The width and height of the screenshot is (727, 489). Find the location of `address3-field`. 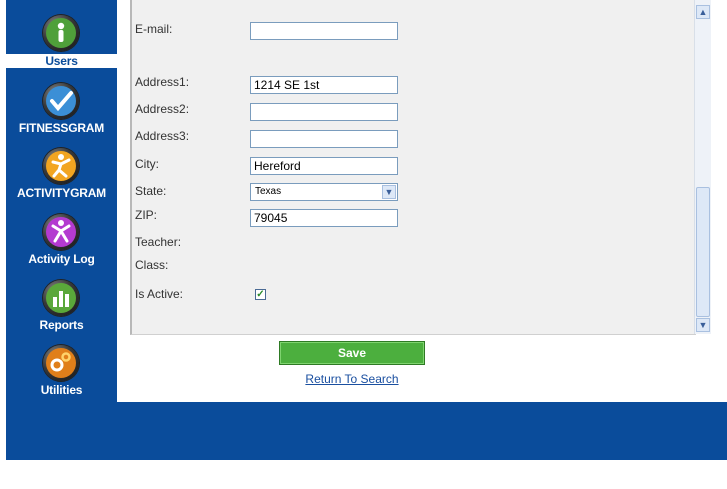

address3-field is located at coordinates (324, 139).